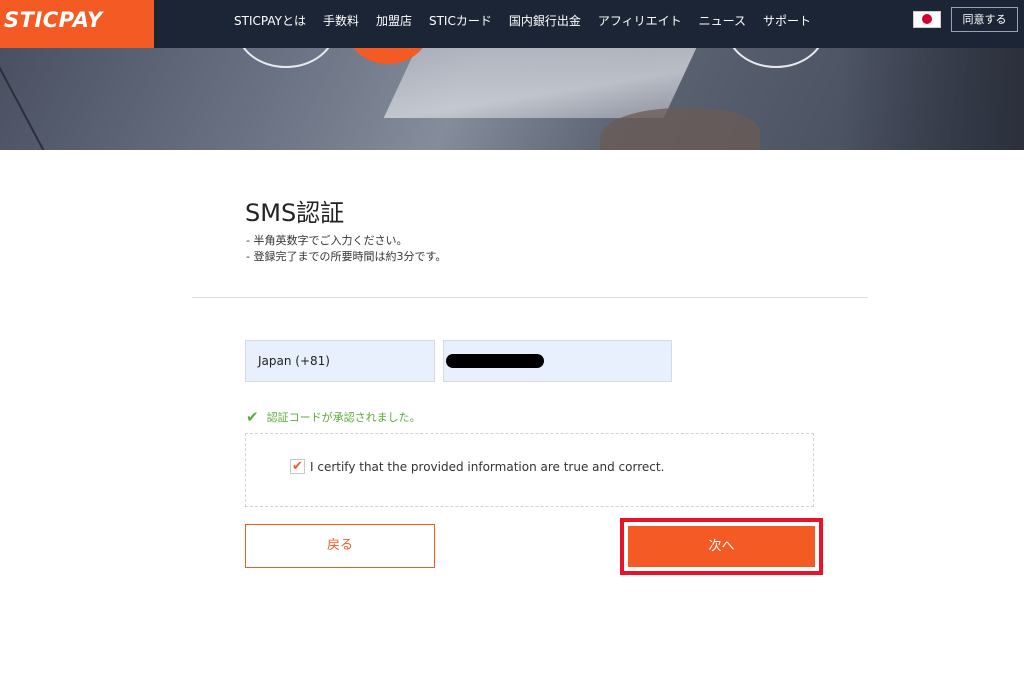 The image size is (1024, 687). What do you see at coordinates (252, 417) in the screenshot?
I see `checkmark-icon: ✔` at bounding box center [252, 417].